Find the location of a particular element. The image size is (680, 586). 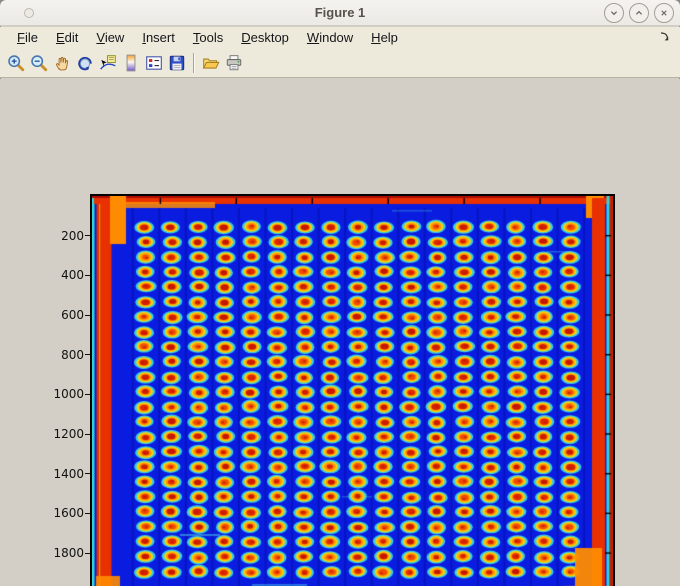

zoom-out-button is located at coordinates (38, 63).